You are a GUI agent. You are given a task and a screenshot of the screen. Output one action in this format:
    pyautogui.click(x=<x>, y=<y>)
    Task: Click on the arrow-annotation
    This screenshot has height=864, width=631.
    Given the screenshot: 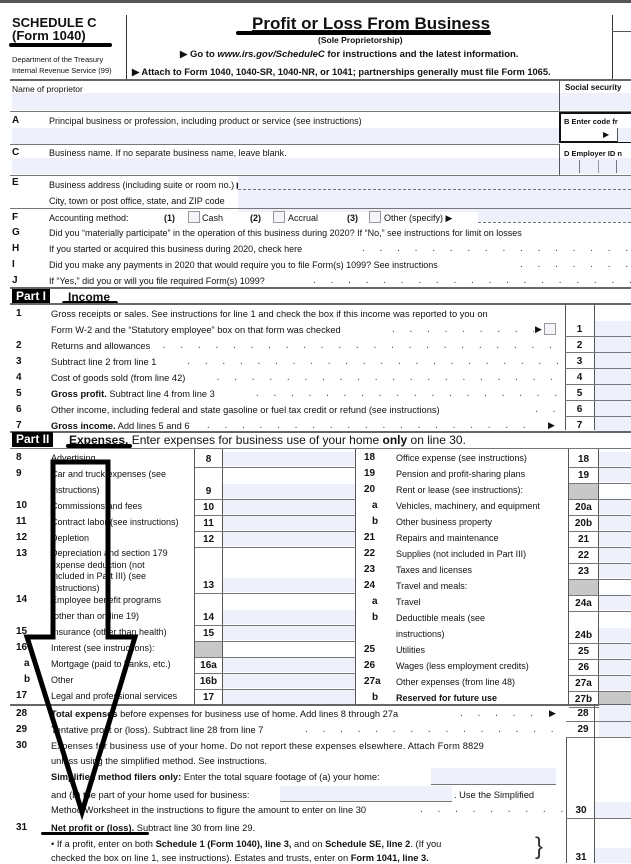 What is the action you would take?
    pyautogui.click(x=81, y=640)
    